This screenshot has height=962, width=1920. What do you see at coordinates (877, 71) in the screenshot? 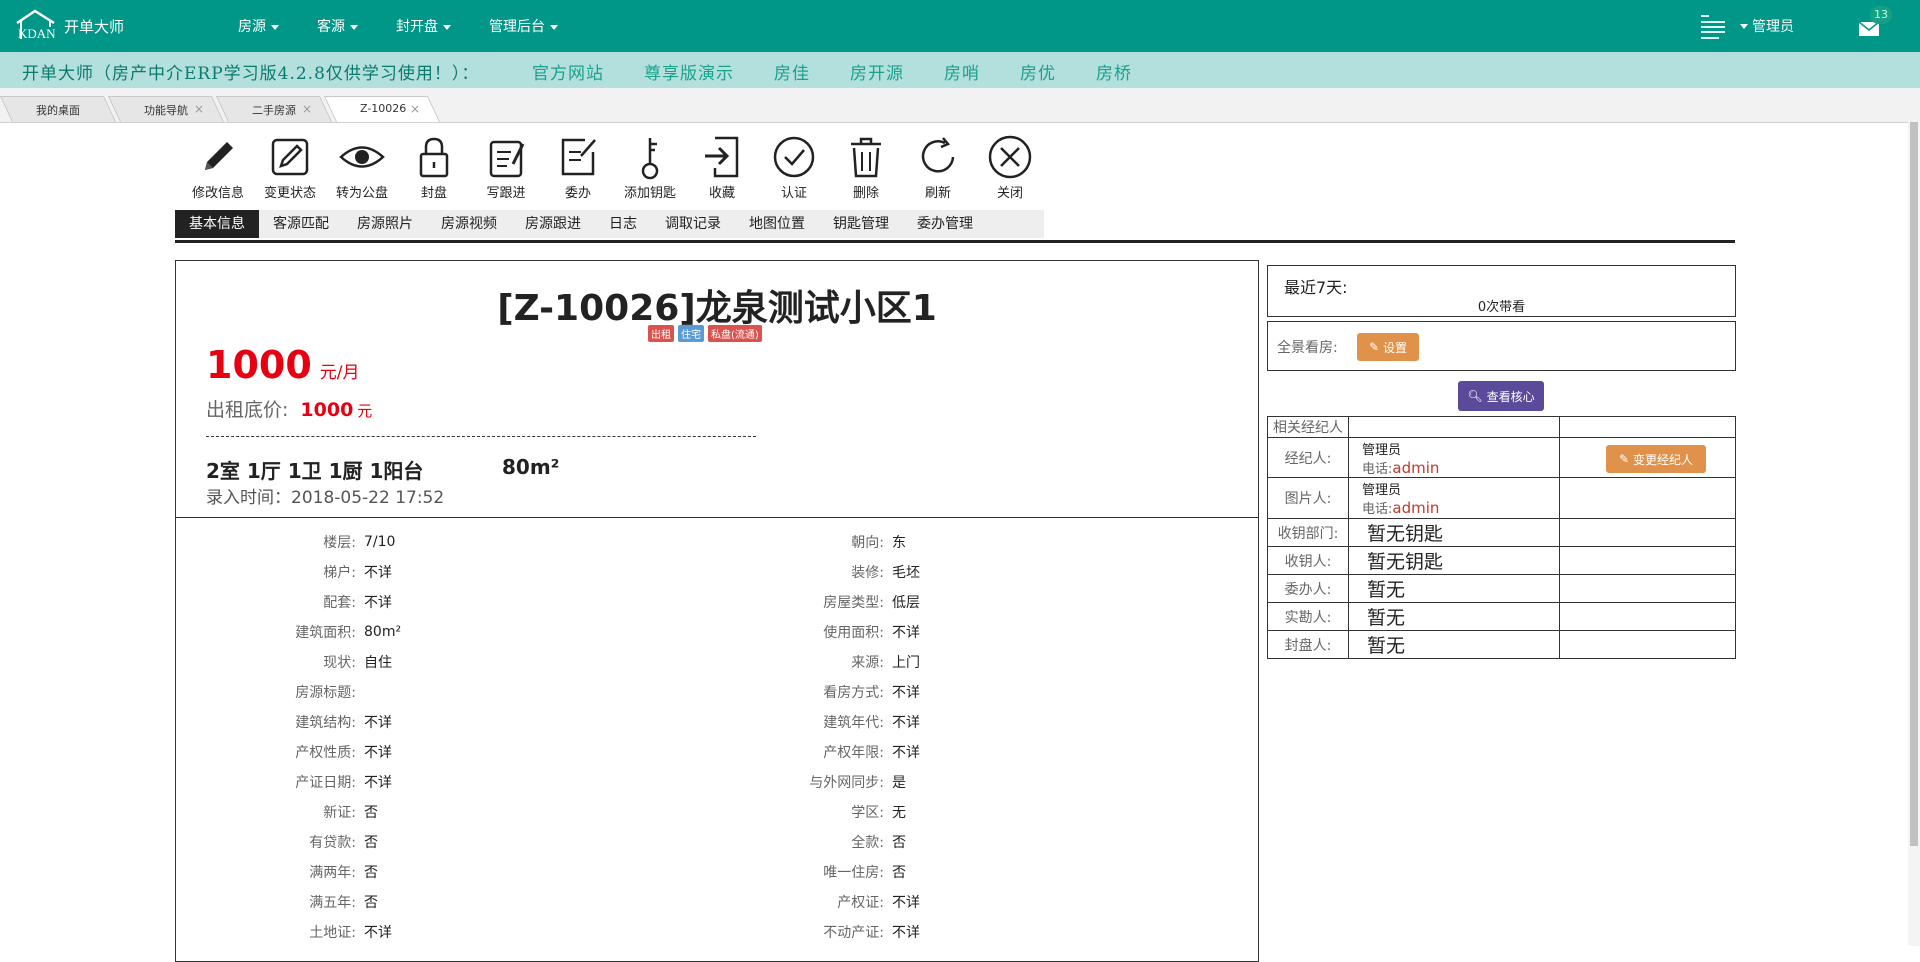
I see `link-fangkaiyuan: 房开源` at bounding box center [877, 71].